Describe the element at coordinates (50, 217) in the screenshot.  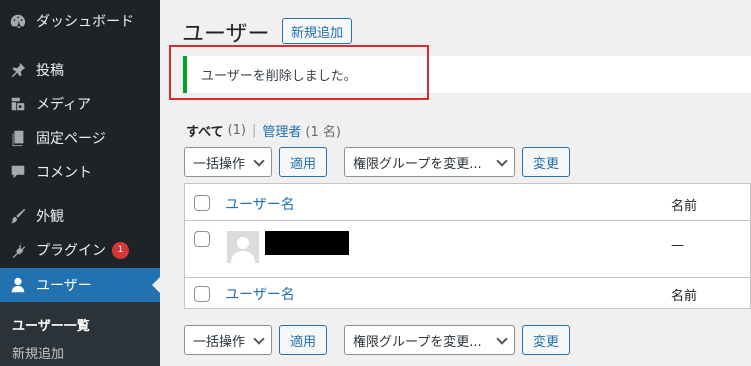
I see `sidebar-item-label: 外観` at that location.